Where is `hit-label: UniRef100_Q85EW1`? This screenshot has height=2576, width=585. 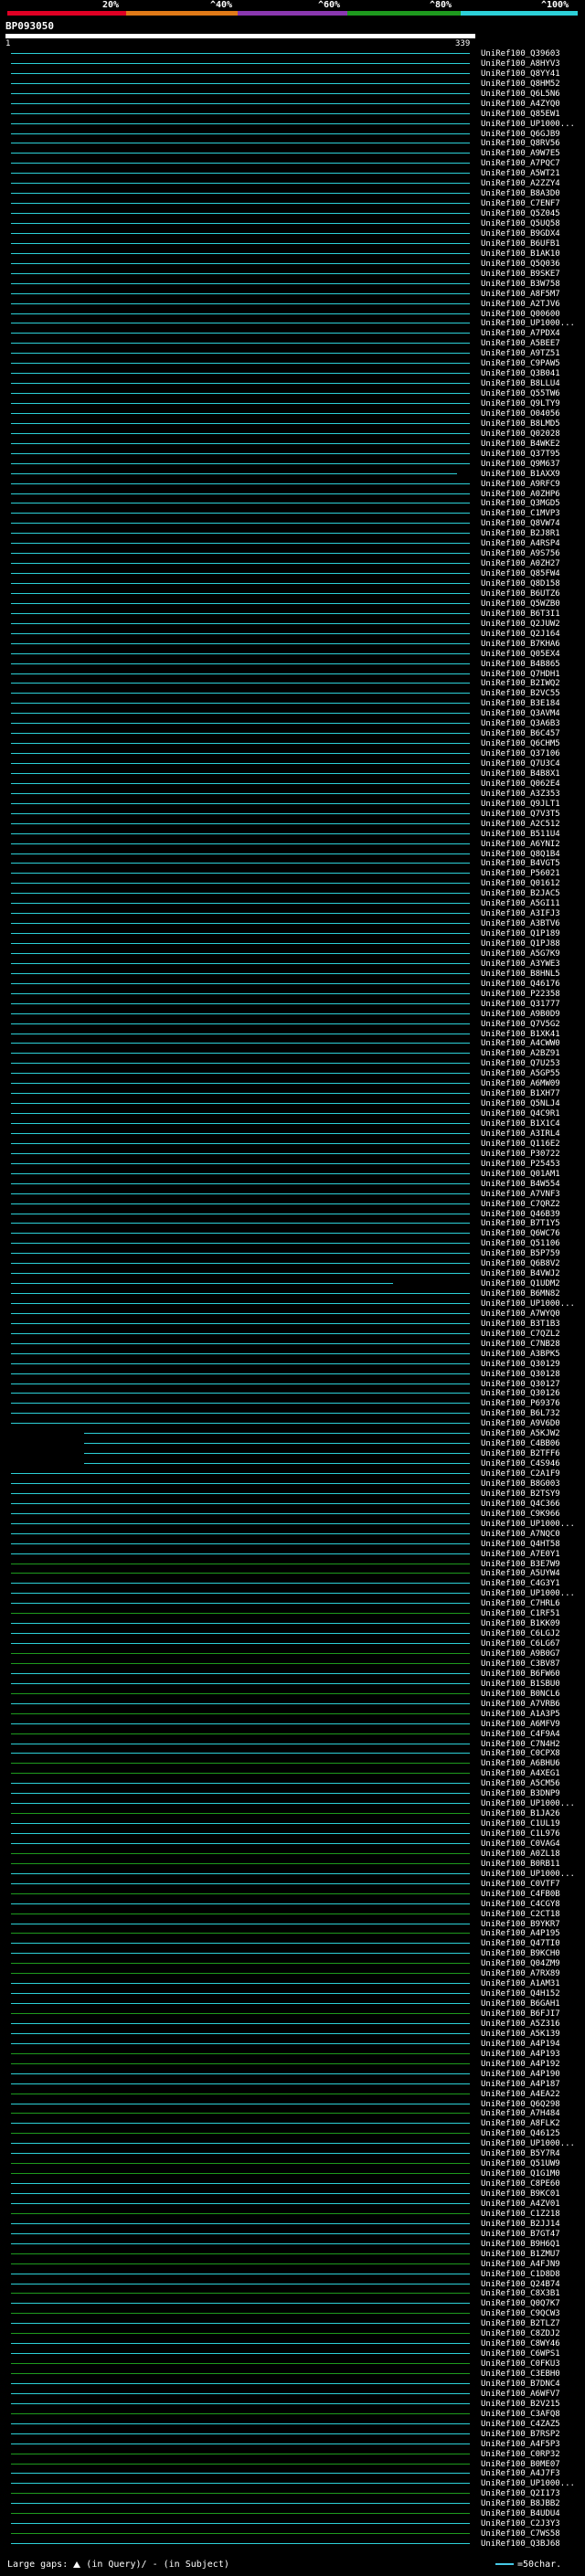
hit-label: UniRef100_Q85EW1 is located at coordinates (520, 114).